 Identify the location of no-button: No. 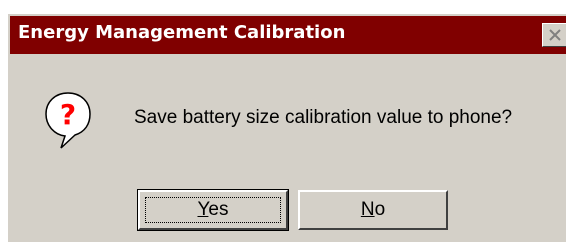
(373, 210).